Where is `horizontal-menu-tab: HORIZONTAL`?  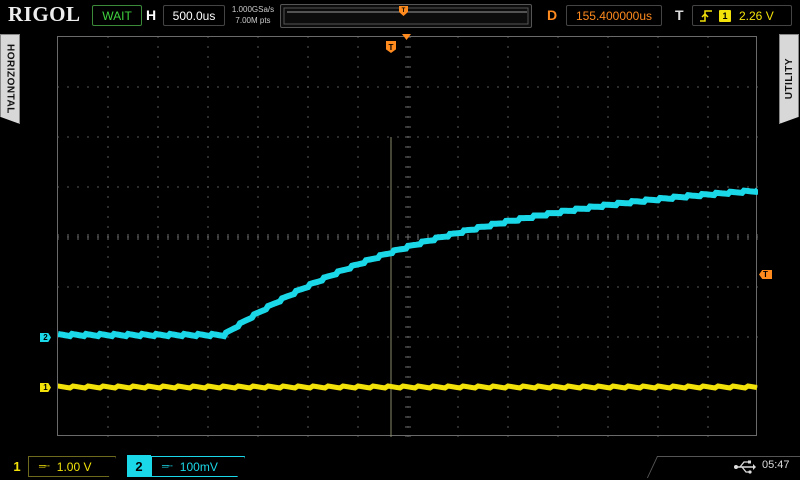
horizontal-menu-tab: HORIZONTAL is located at coordinates (10, 79).